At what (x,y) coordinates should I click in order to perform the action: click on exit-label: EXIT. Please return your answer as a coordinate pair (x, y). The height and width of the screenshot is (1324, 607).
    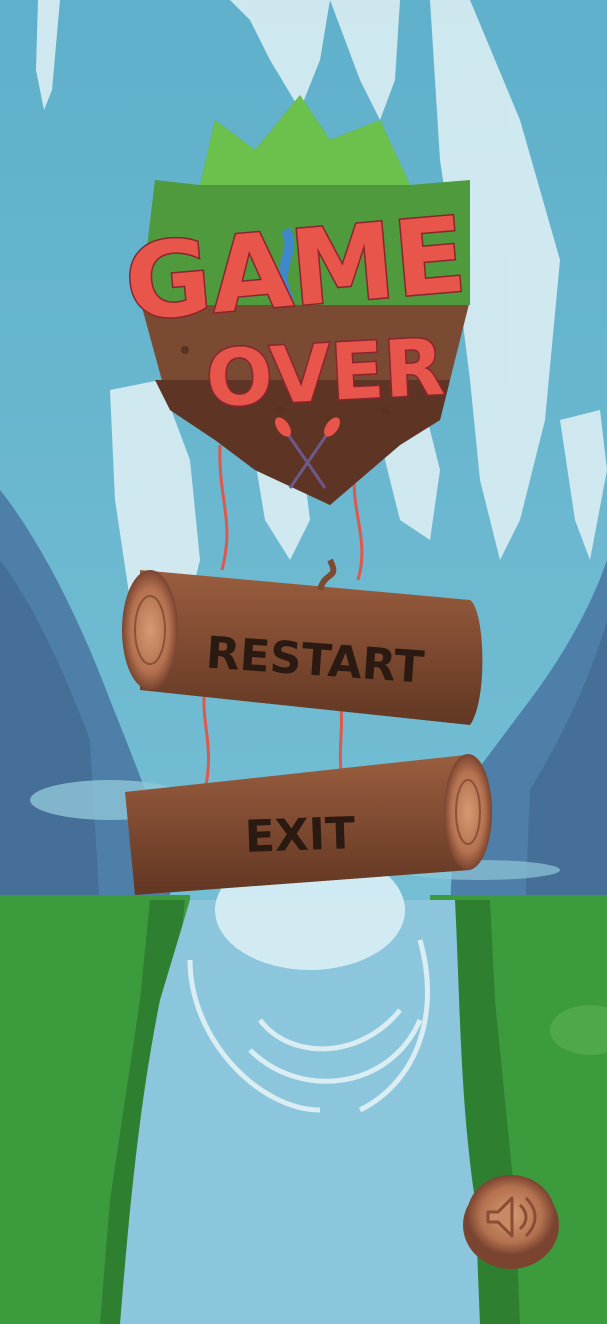
    Looking at the image, I should click on (300, 835).